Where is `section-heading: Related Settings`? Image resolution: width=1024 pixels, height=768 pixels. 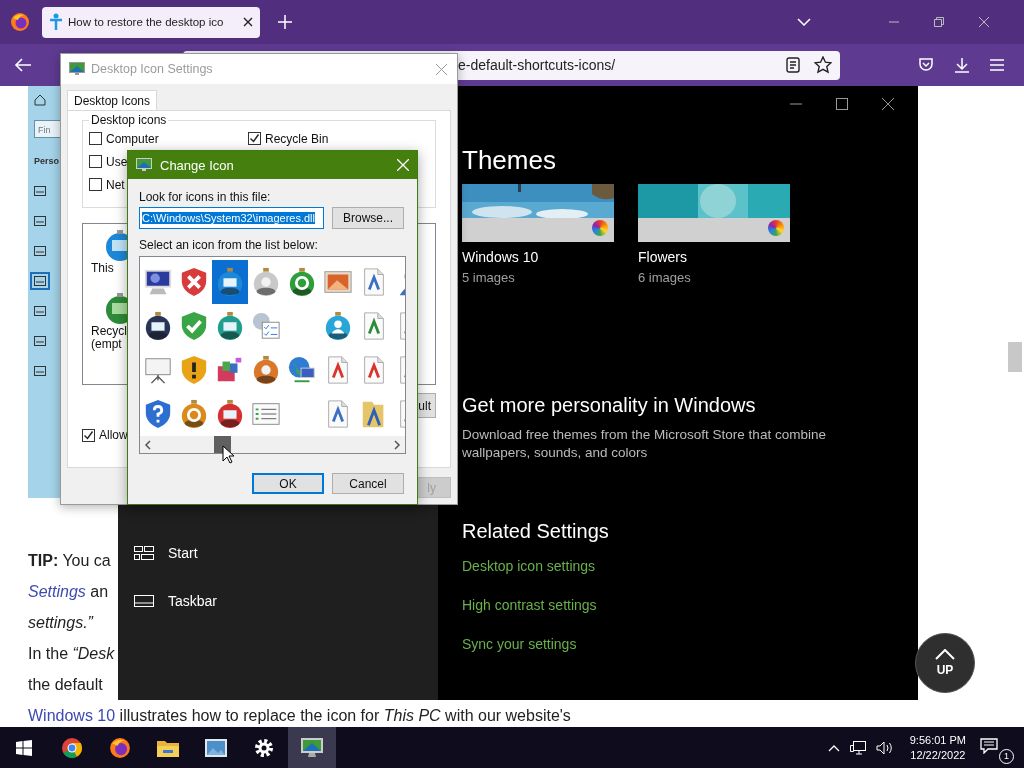 section-heading: Related Settings is located at coordinates (536, 531).